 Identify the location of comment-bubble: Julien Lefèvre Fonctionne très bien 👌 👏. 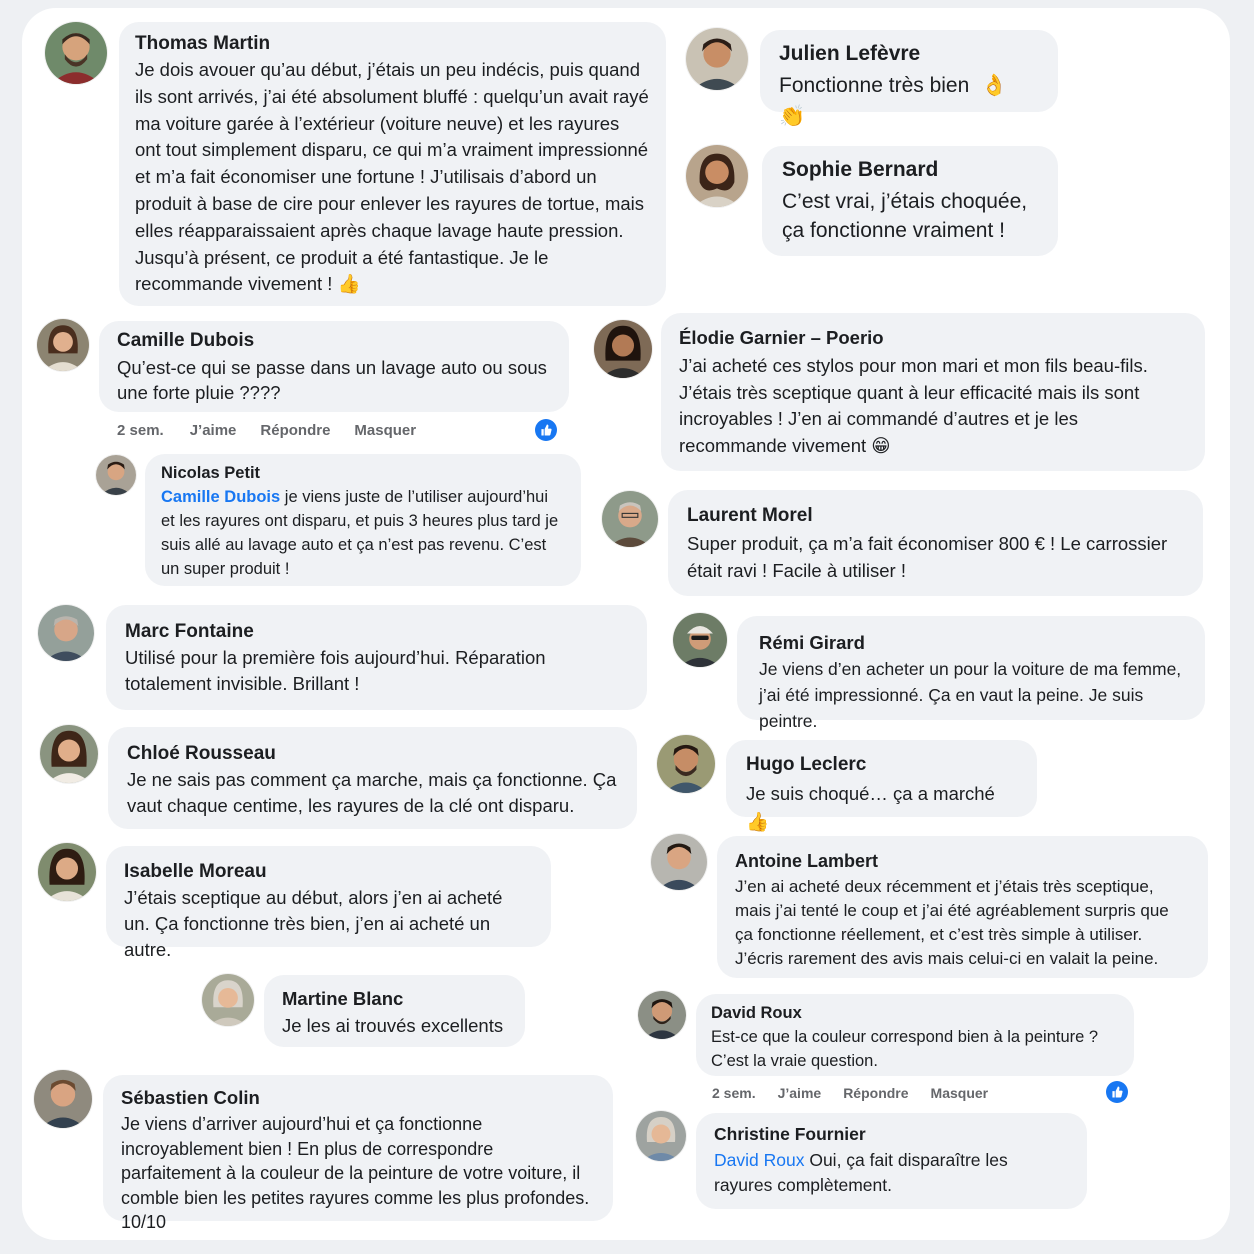
(909, 79).